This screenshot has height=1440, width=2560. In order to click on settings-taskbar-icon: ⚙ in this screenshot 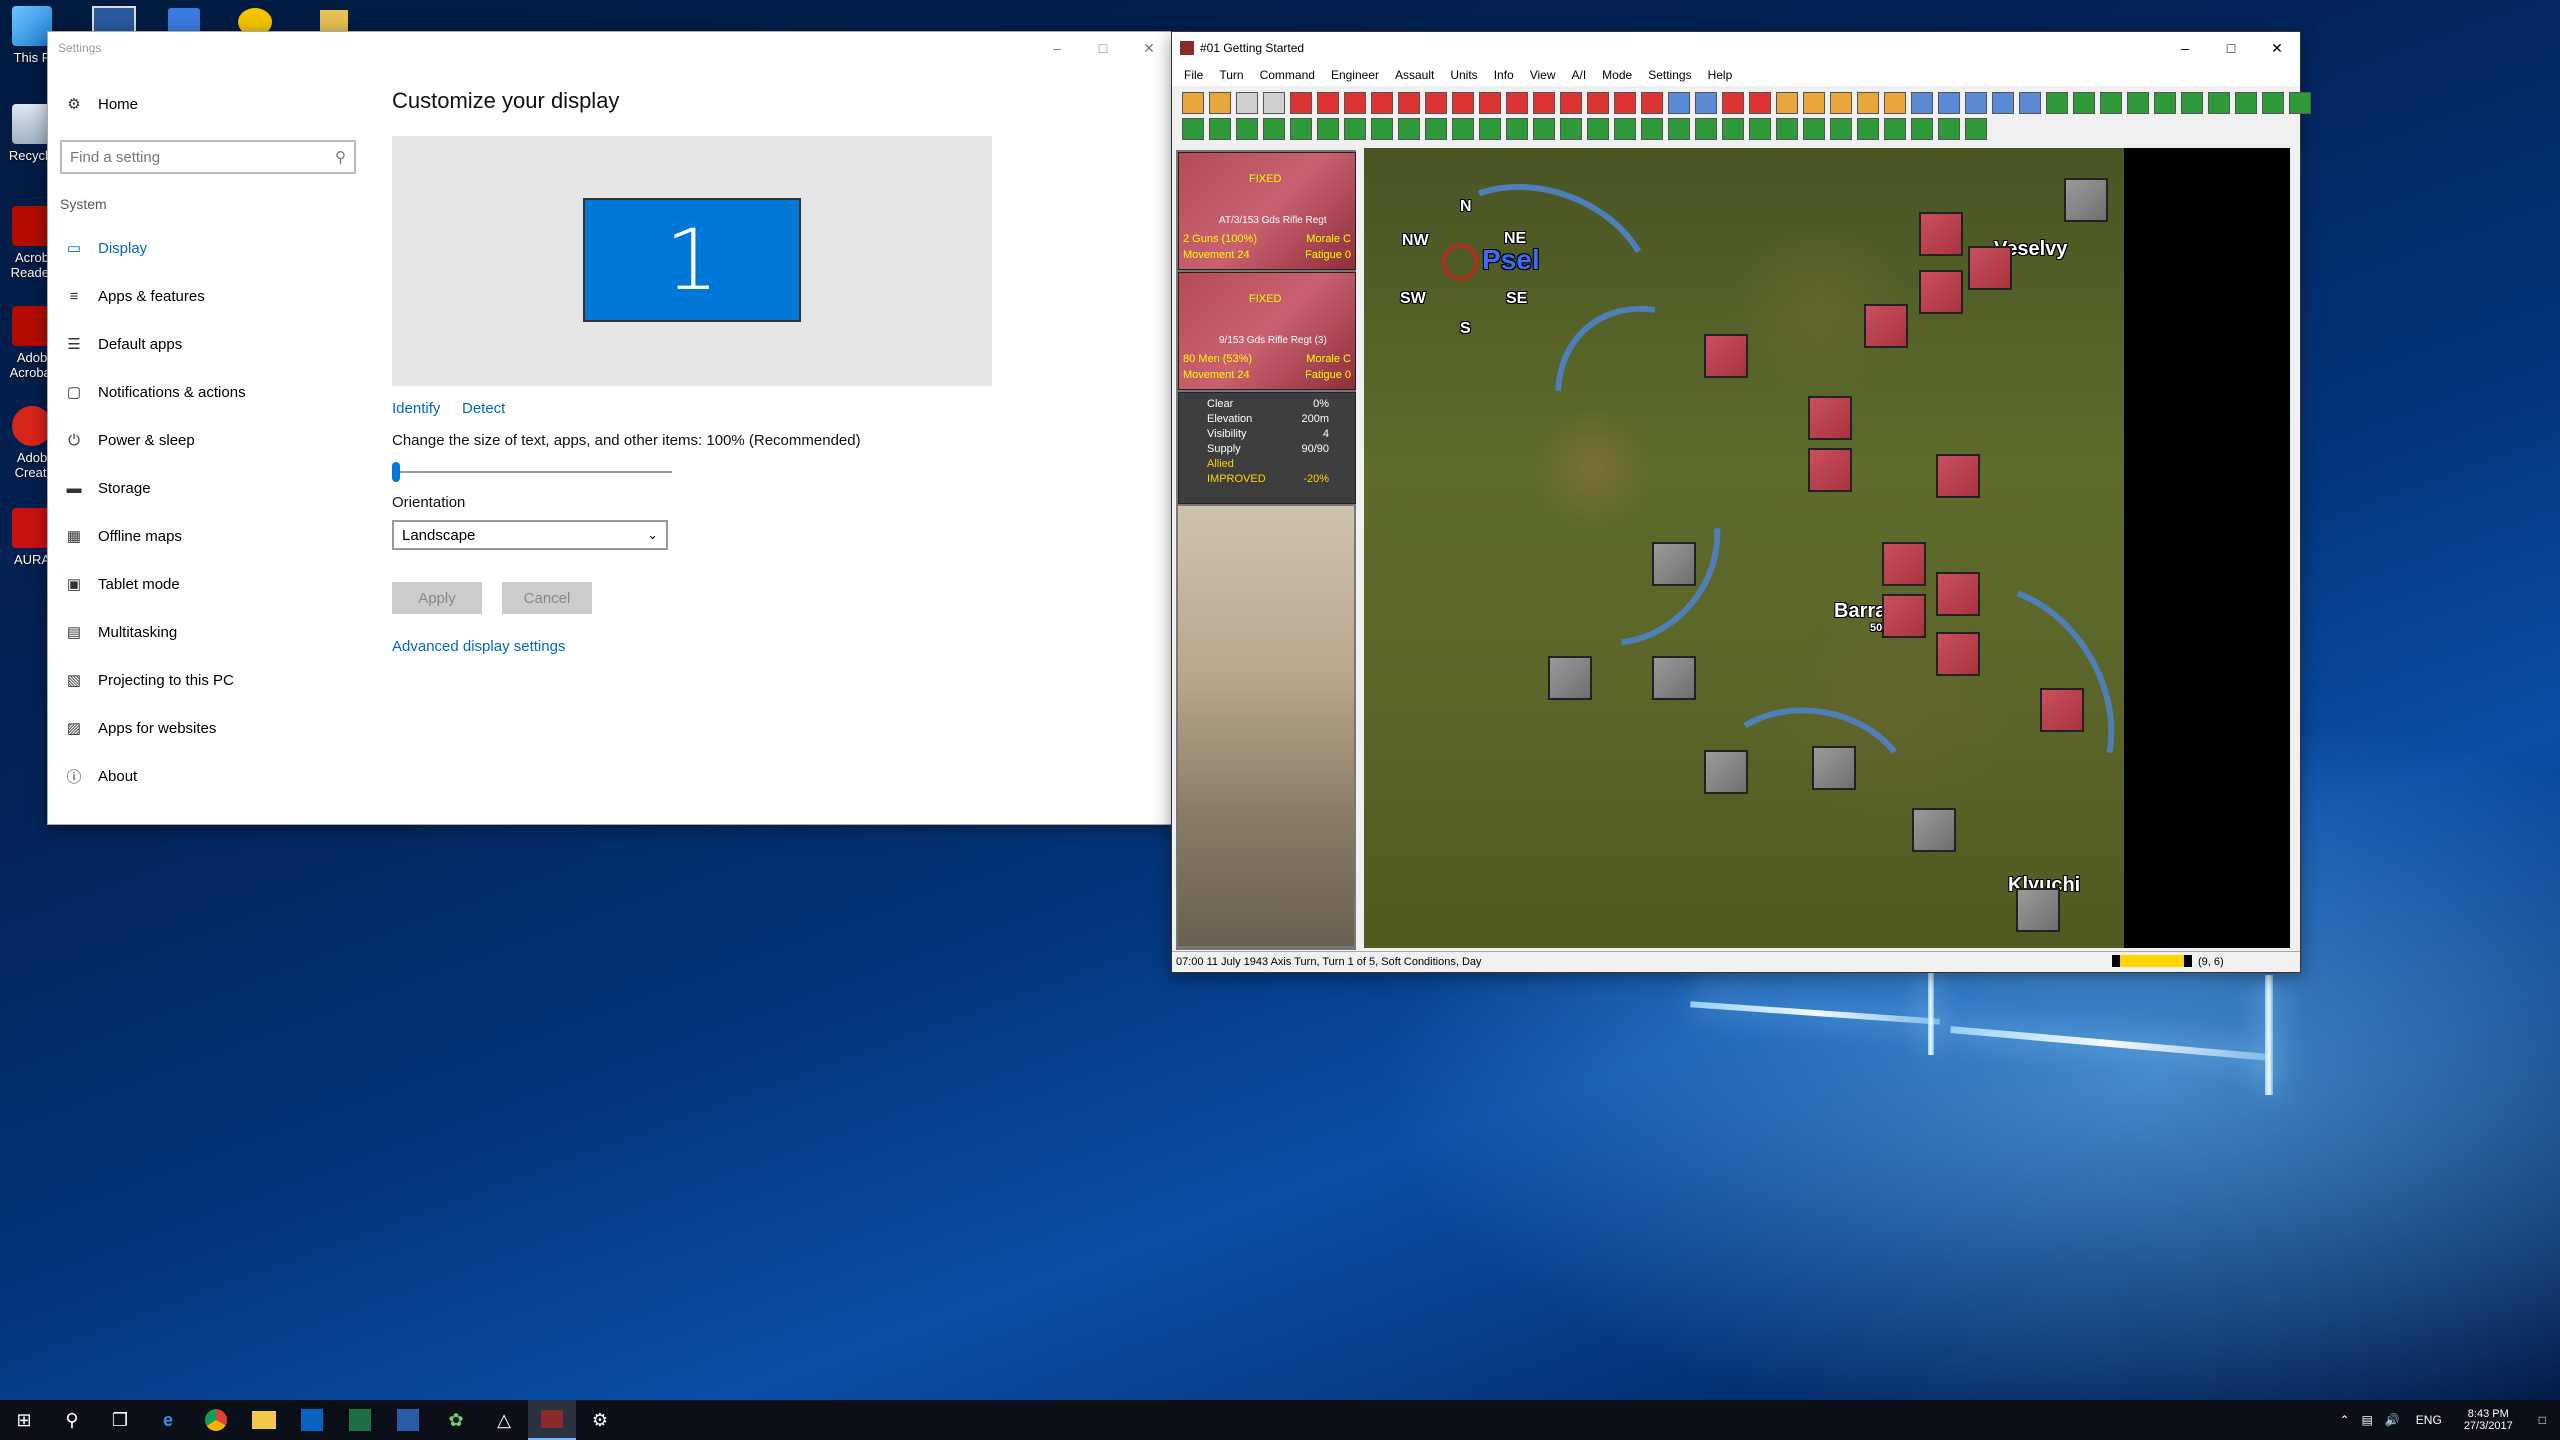, I will do `click(600, 1420)`.